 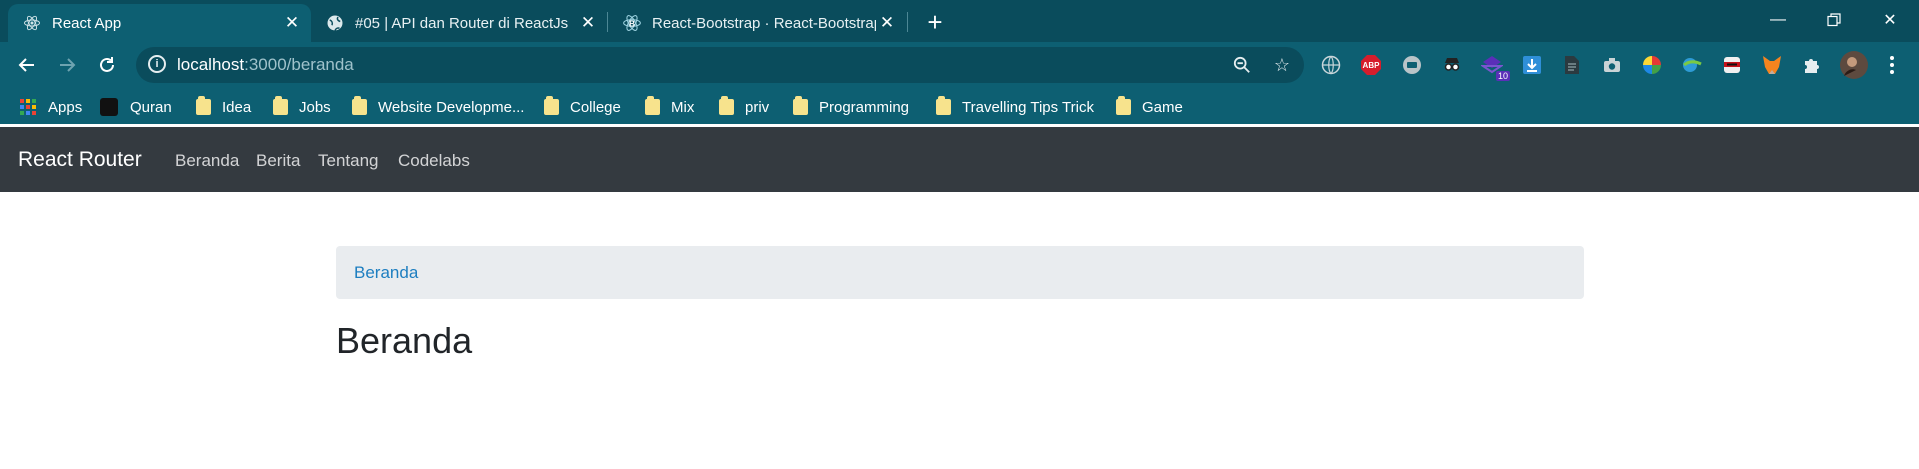 I want to click on bookmark-quran: Quran, so click(x=136, y=107).